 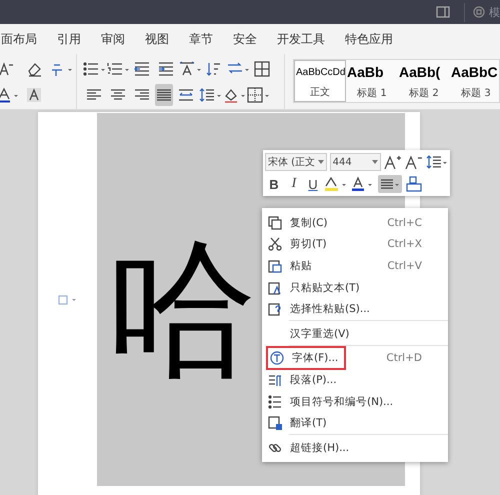 I want to click on menu-item-label: 粘贴, so click(x=301, y=265).